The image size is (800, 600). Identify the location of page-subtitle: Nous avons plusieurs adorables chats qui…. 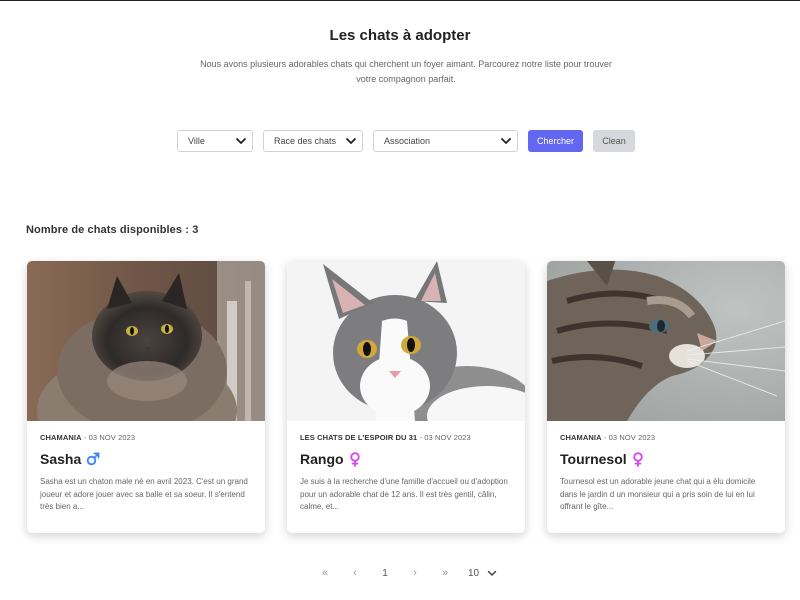
(406, 71).